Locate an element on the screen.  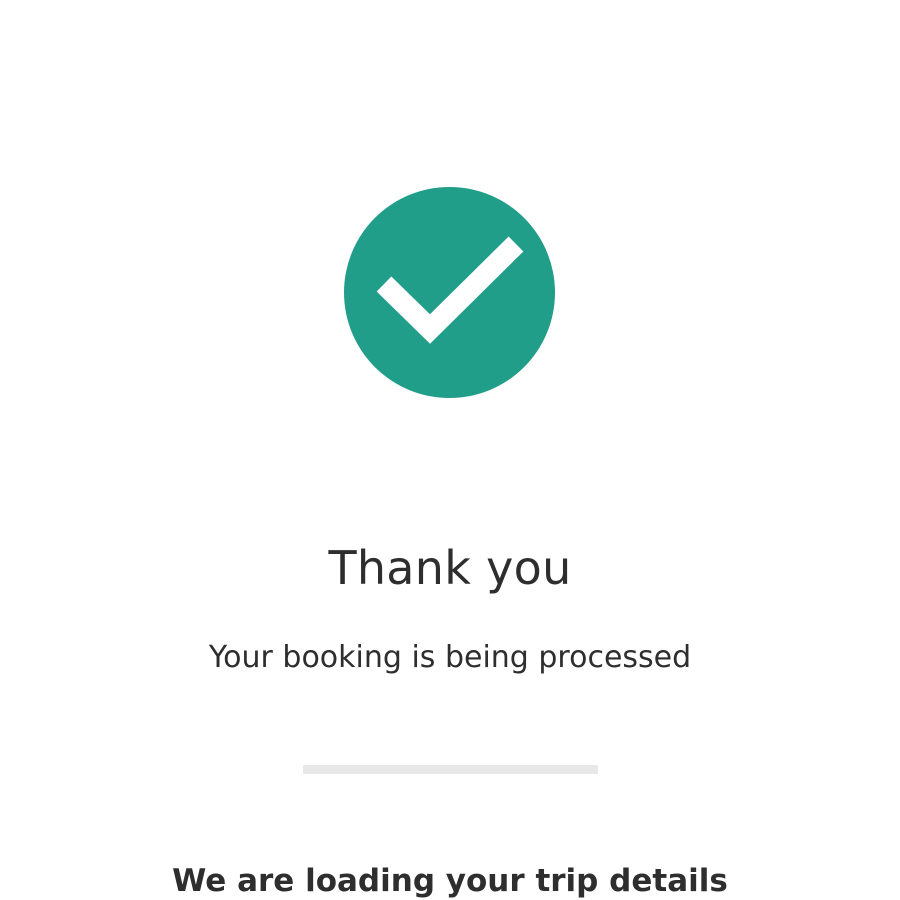
confirmation-subtitle: Your booking is being processed is located at coordinates (450, 657).